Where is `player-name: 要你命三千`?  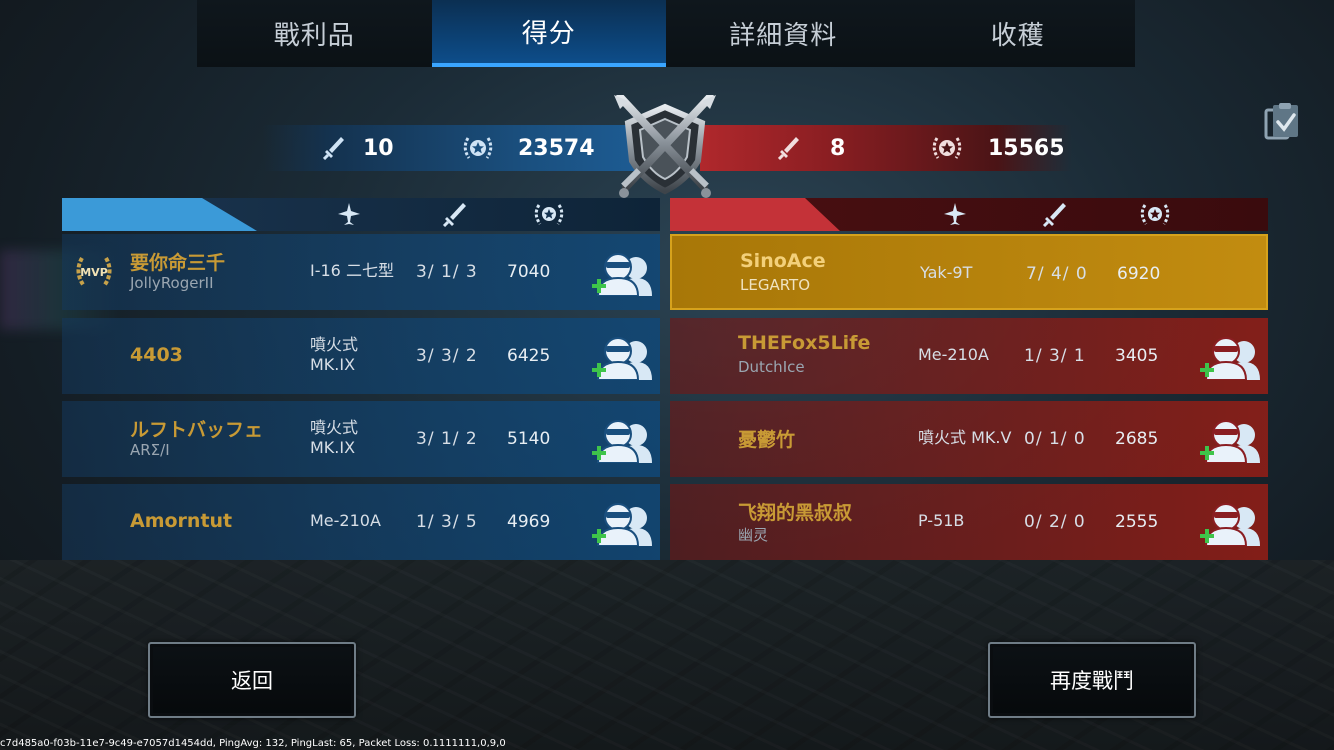 player-name: 要你命三千 is located at coordinates (178, 263).